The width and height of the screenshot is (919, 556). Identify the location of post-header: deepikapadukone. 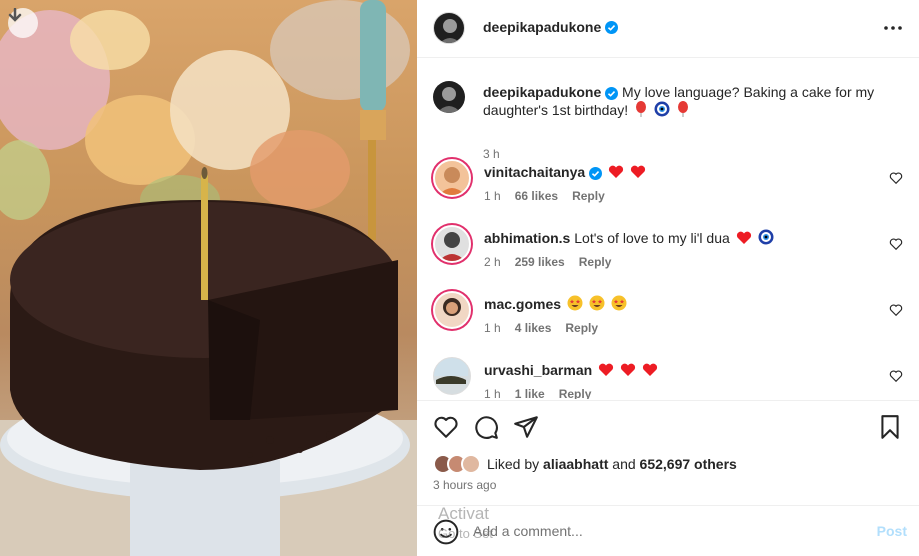
(668, 29).